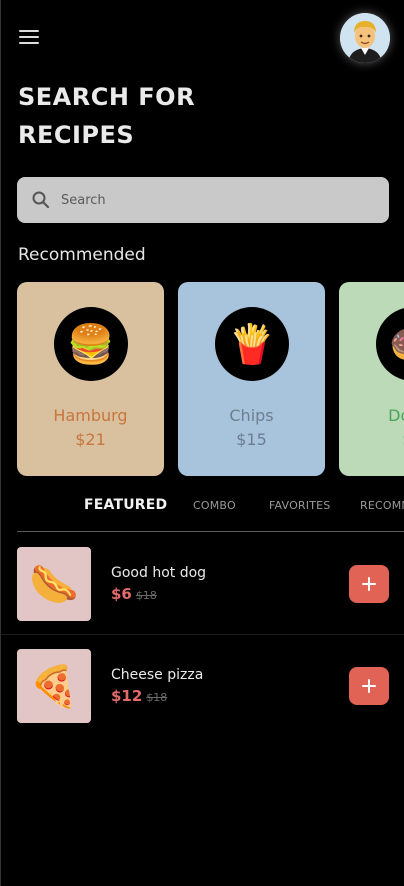  I want to click on item-name: Good hot dog, so click(159, 573).